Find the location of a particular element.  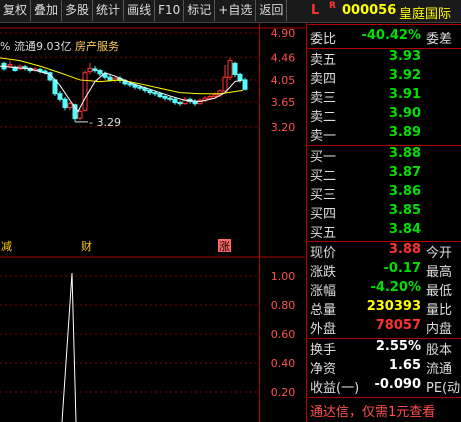

low-price-label: - 3.29 is located at coordinates (105, 122).